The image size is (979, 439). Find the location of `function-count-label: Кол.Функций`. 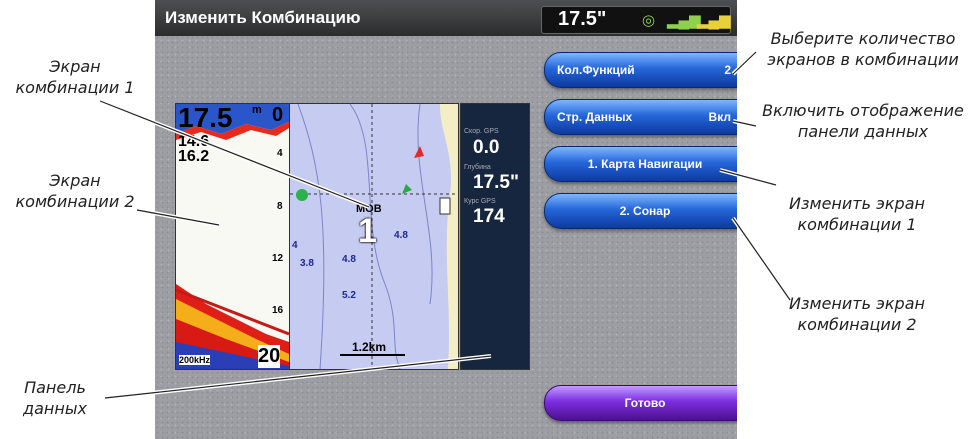

function-count-label: Кол.Функций is located at coordinates (596, 70).